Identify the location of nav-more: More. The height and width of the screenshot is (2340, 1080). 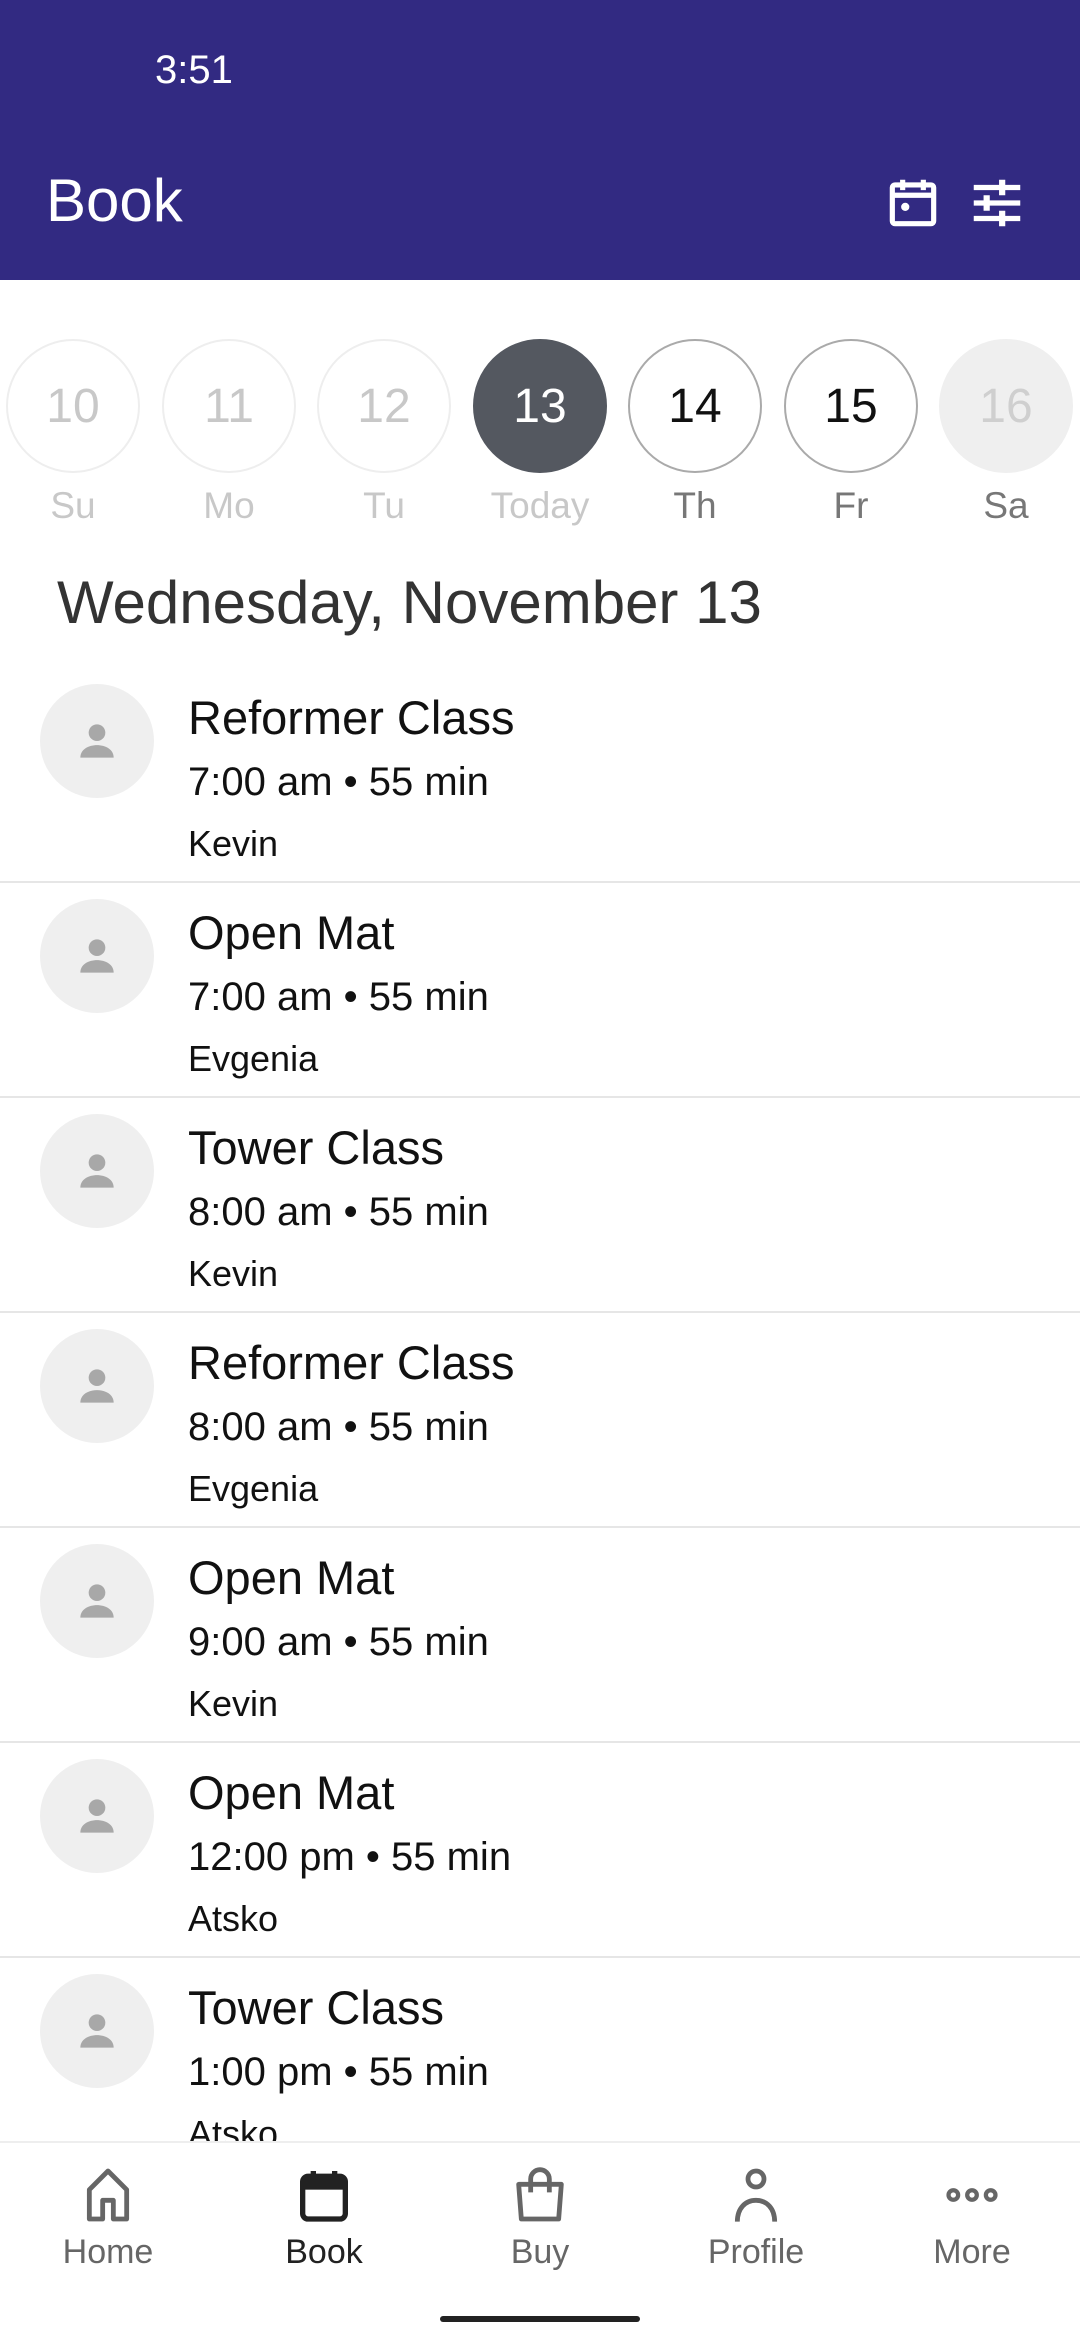
(972, 2217).